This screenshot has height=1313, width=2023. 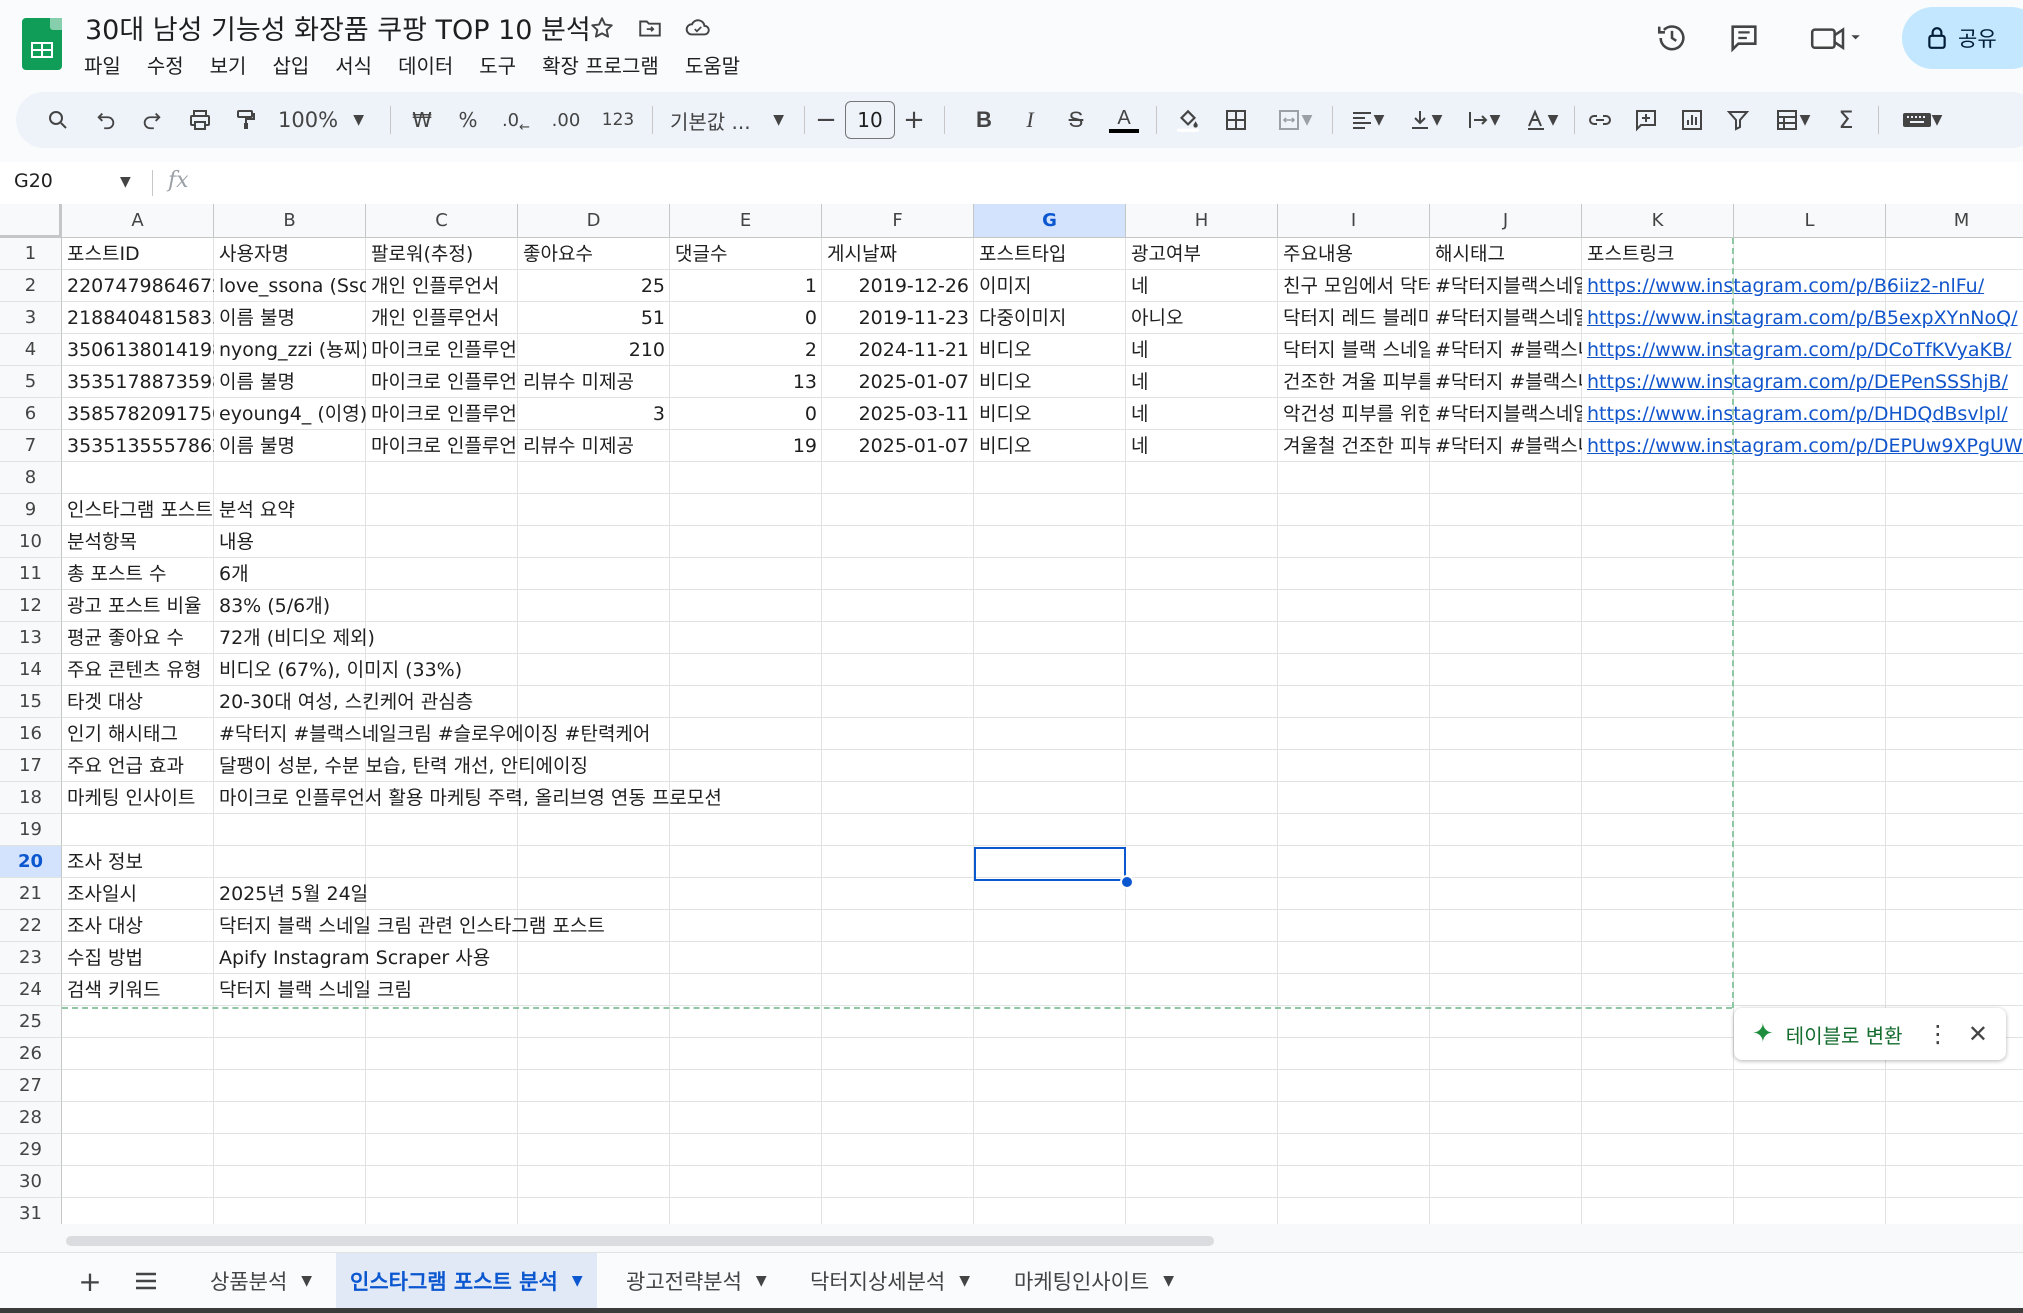 What do you see at coordinates (442, 221) in the screenshot?
I see `column-header-c: C` at bounding box center [442, 221].